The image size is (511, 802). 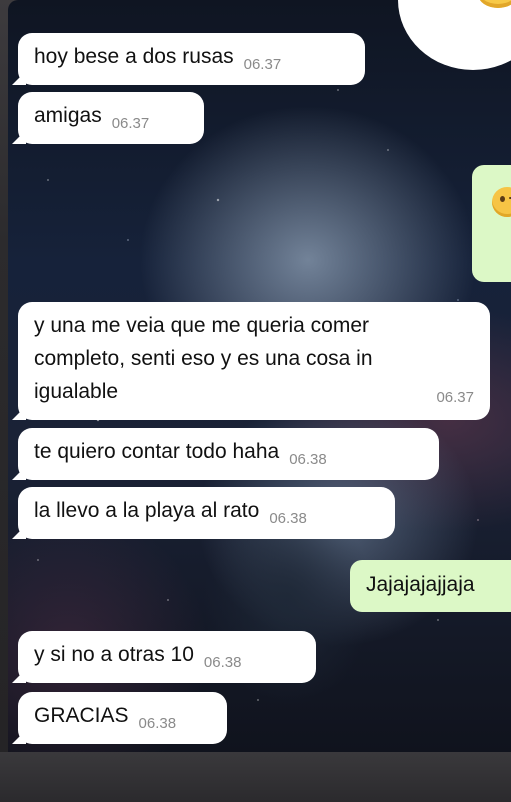 I want to click on message-text: GRACIAS, so click(x=81, y=715).